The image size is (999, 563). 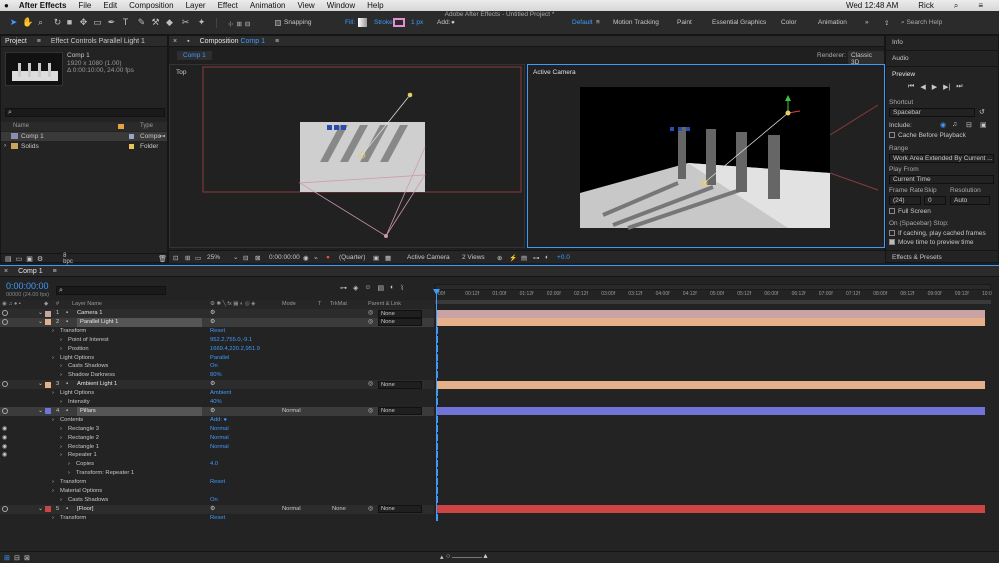 I want to click on expand-arrow-icon: ⌄, so click(x=40, y=509).